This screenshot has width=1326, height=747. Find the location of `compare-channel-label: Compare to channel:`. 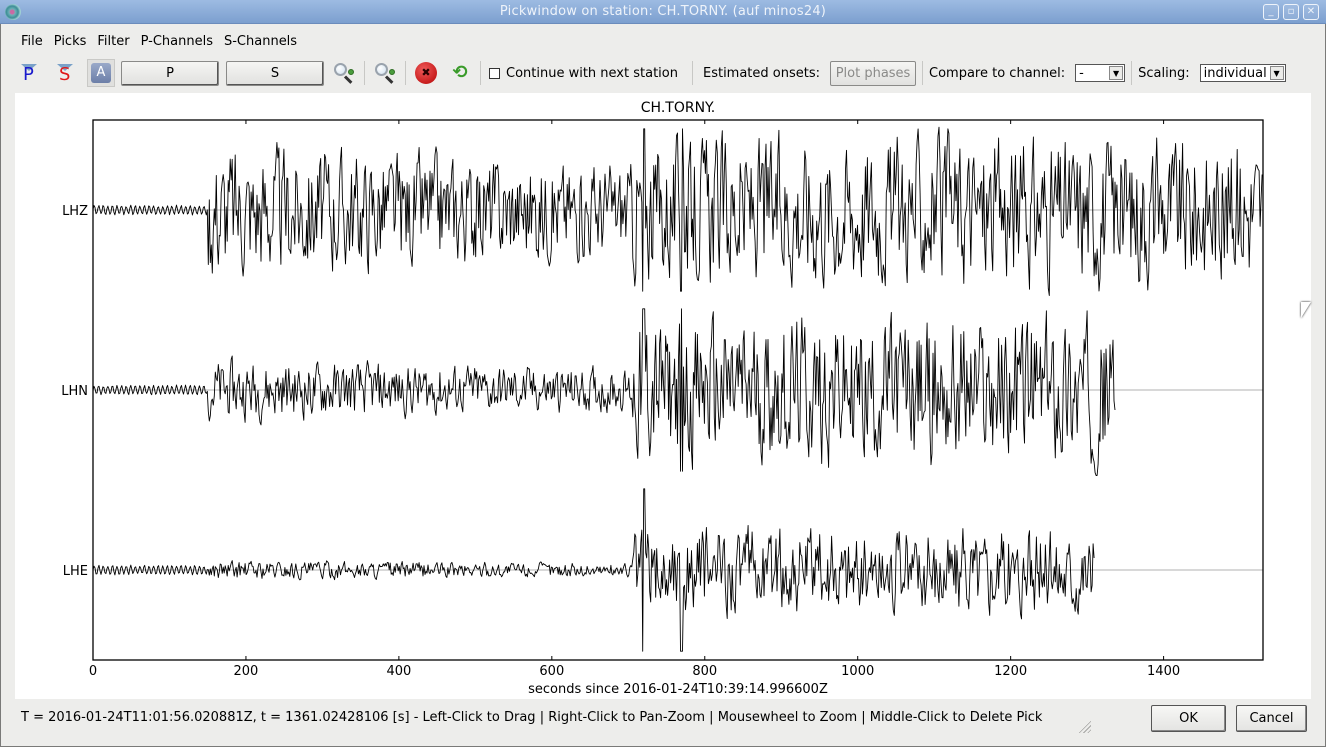

compare-channel-label: Compare to channel: is located at coordinates (997, 73).